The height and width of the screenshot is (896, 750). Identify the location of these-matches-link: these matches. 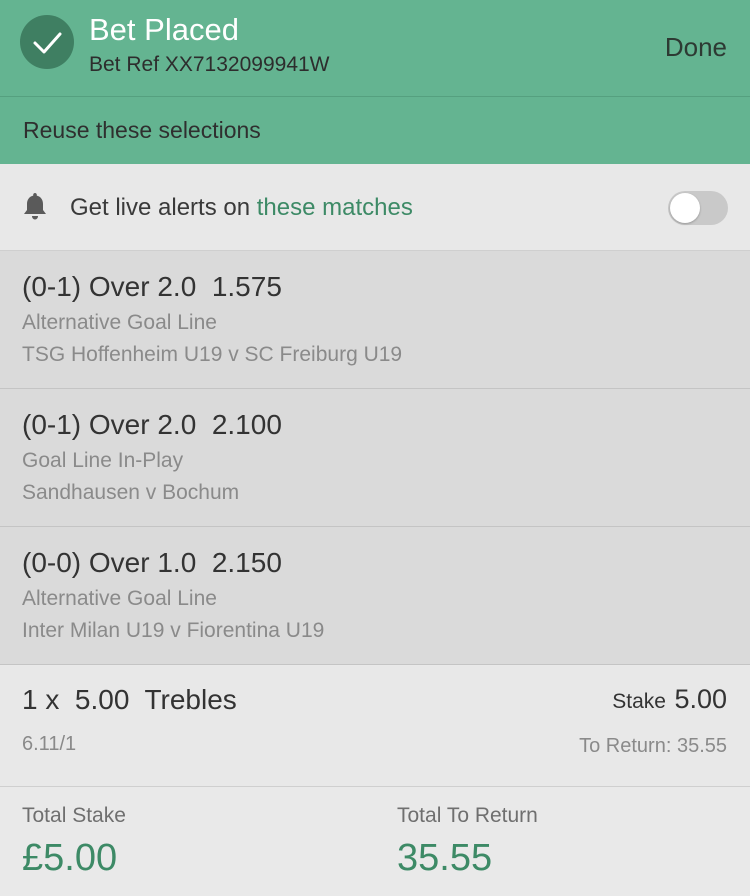
(335, 207).